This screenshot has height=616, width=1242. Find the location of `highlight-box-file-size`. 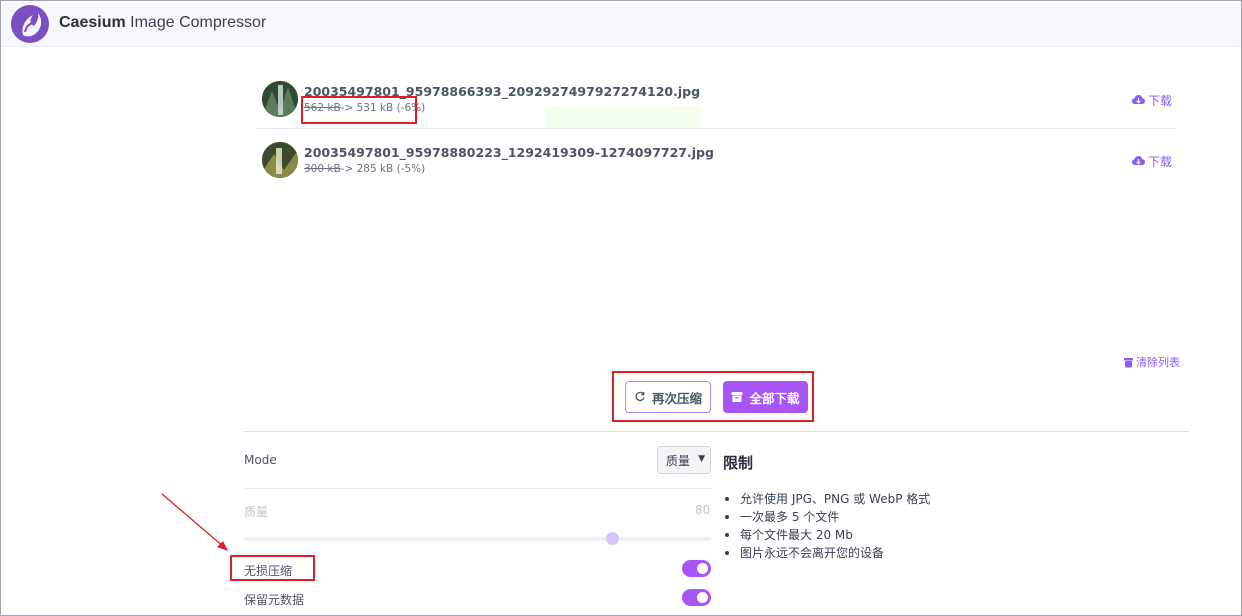

highlight-box-file-size is located at coordinates (359, 110).